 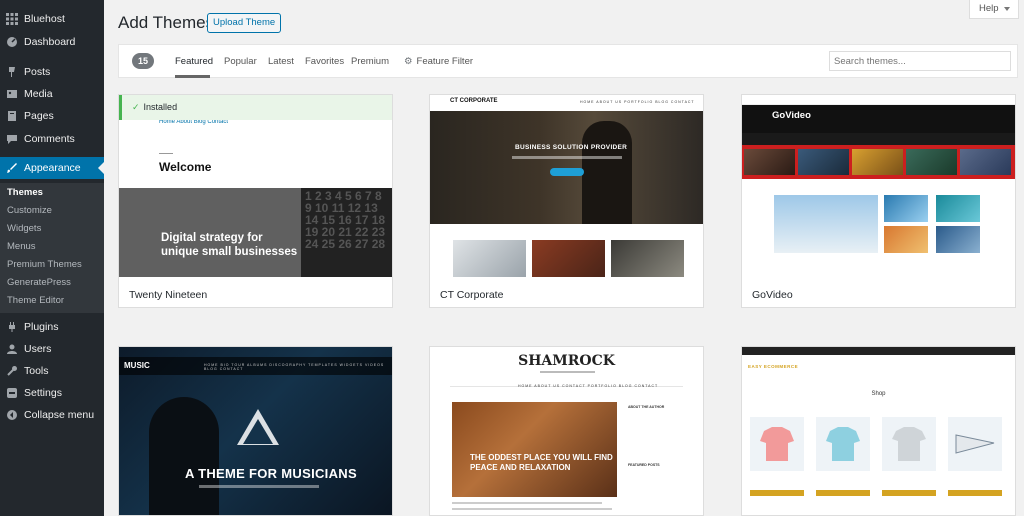 I want to click on sidebar-item-bluehost: Bluehost, so click(x=52, y=19).